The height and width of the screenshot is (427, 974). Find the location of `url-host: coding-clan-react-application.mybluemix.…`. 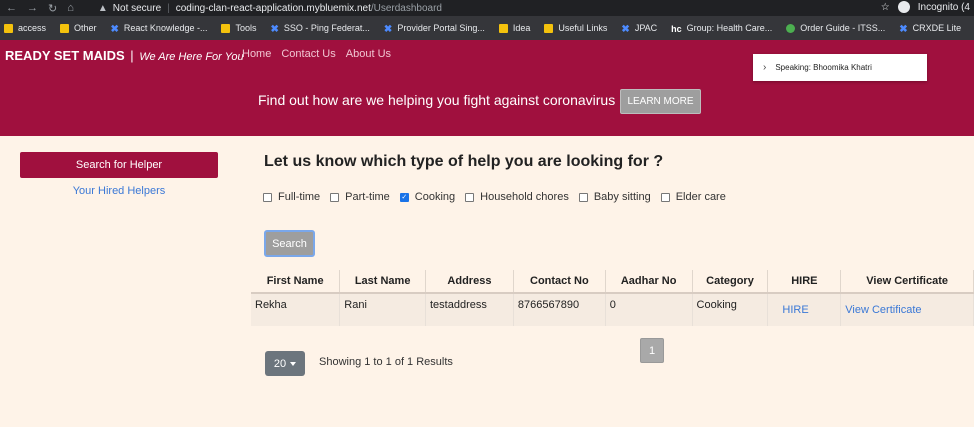

url-host: coding-clan-react-application.mybluemix.… is located at coordinates (273, 8).